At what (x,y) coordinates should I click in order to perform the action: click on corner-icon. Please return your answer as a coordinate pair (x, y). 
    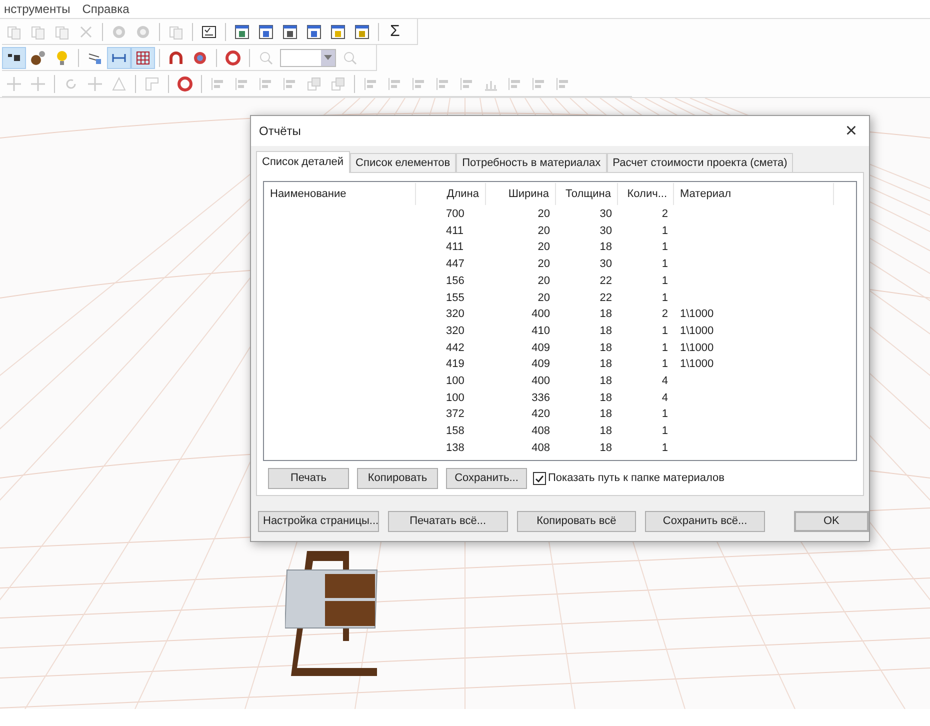
    Looking at the image, I should click on (152, 84).